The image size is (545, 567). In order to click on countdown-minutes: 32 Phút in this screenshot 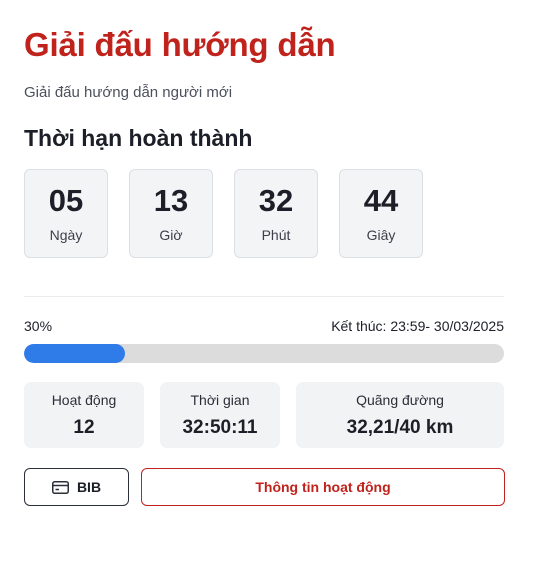, I will do `click(276, 213)`.